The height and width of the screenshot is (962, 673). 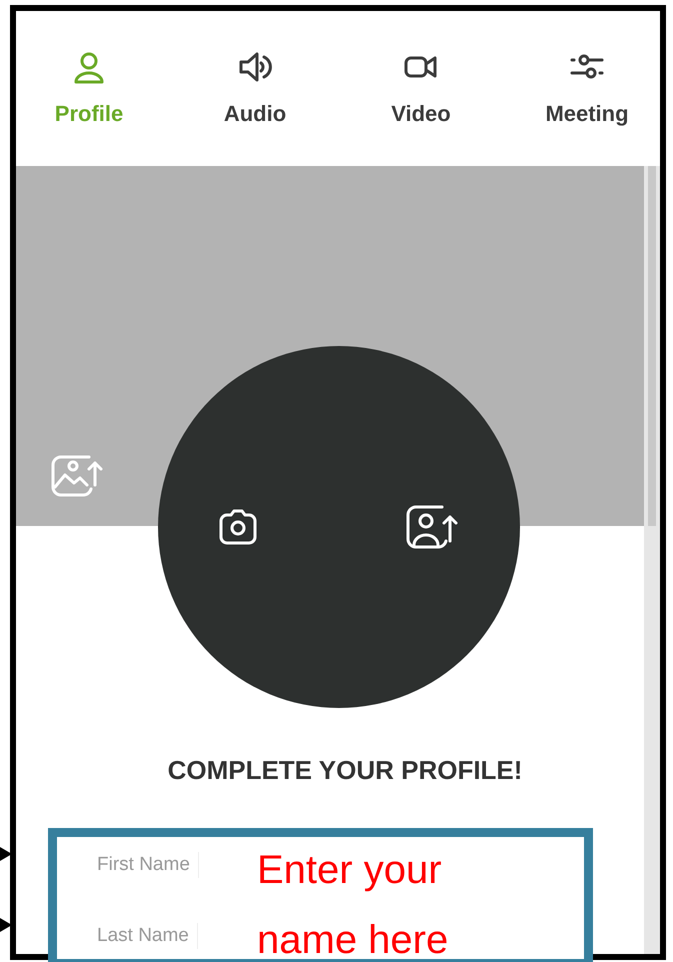 What do you see at coordinates (255, 89) in the screenshot?
I see `settings-tab: Audio` at bounding box center [255, 89].